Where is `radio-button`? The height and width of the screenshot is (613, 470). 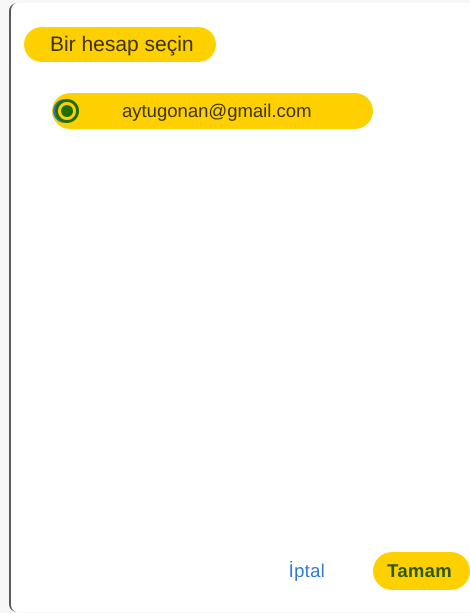 radio-button is located at coordinates (67, 111).